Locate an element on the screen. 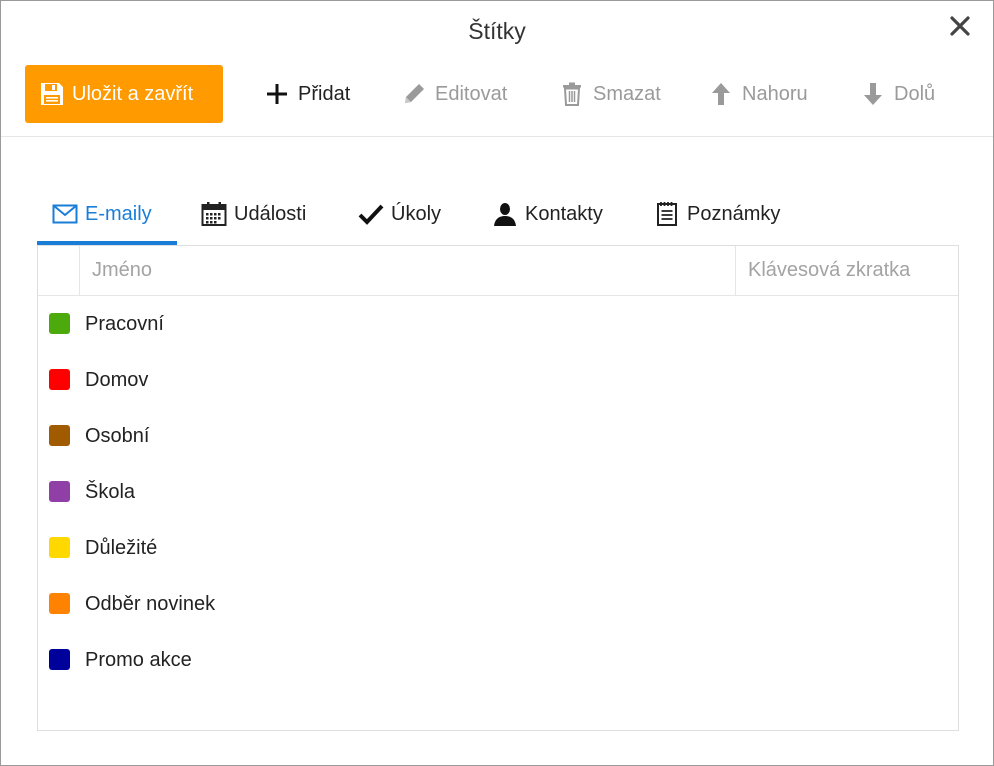 This screenshot has width=994, height=766. delete-button: Smazat is located at coordinates (609, 94).